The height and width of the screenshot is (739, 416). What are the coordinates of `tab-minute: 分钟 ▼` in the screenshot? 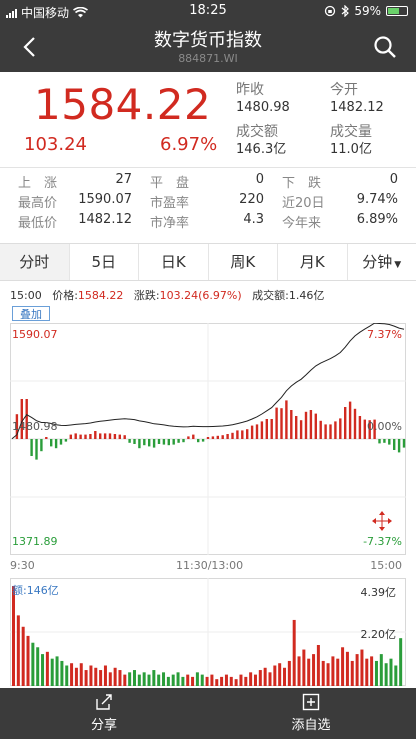 It's located at (382, 262).